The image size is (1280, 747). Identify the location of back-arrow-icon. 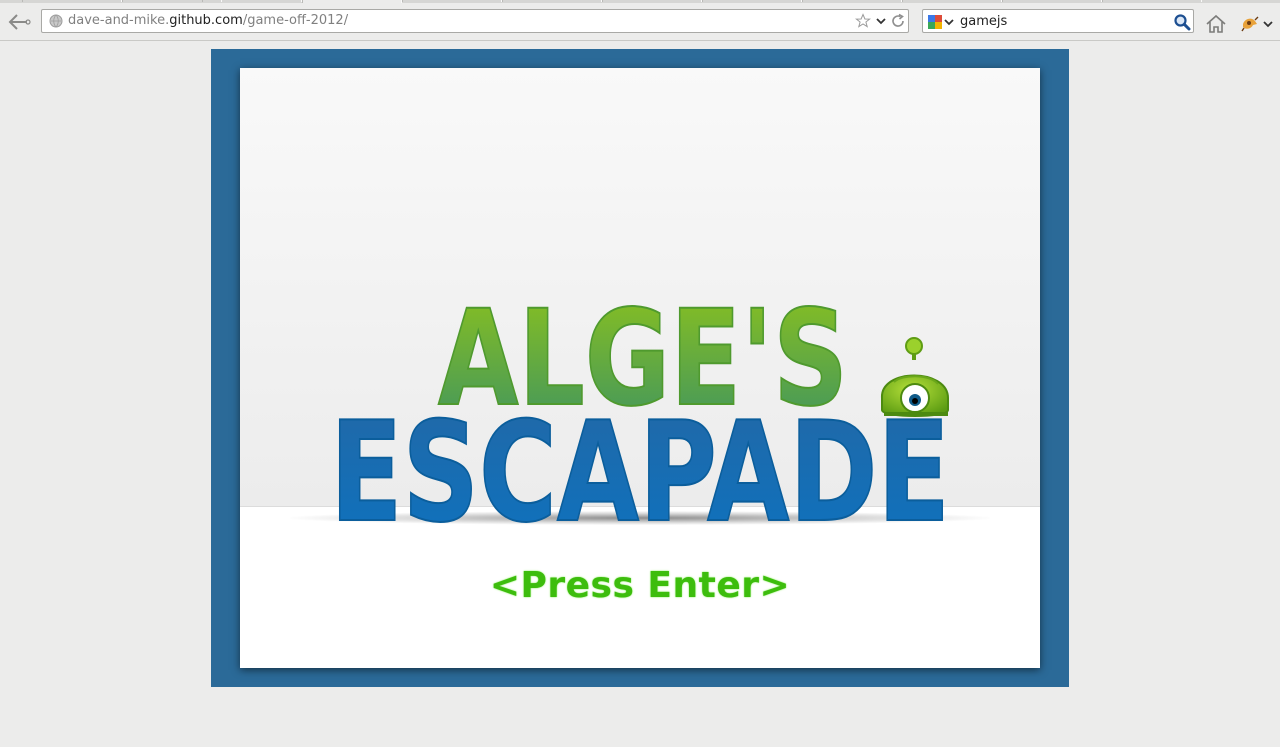
(19, 22).